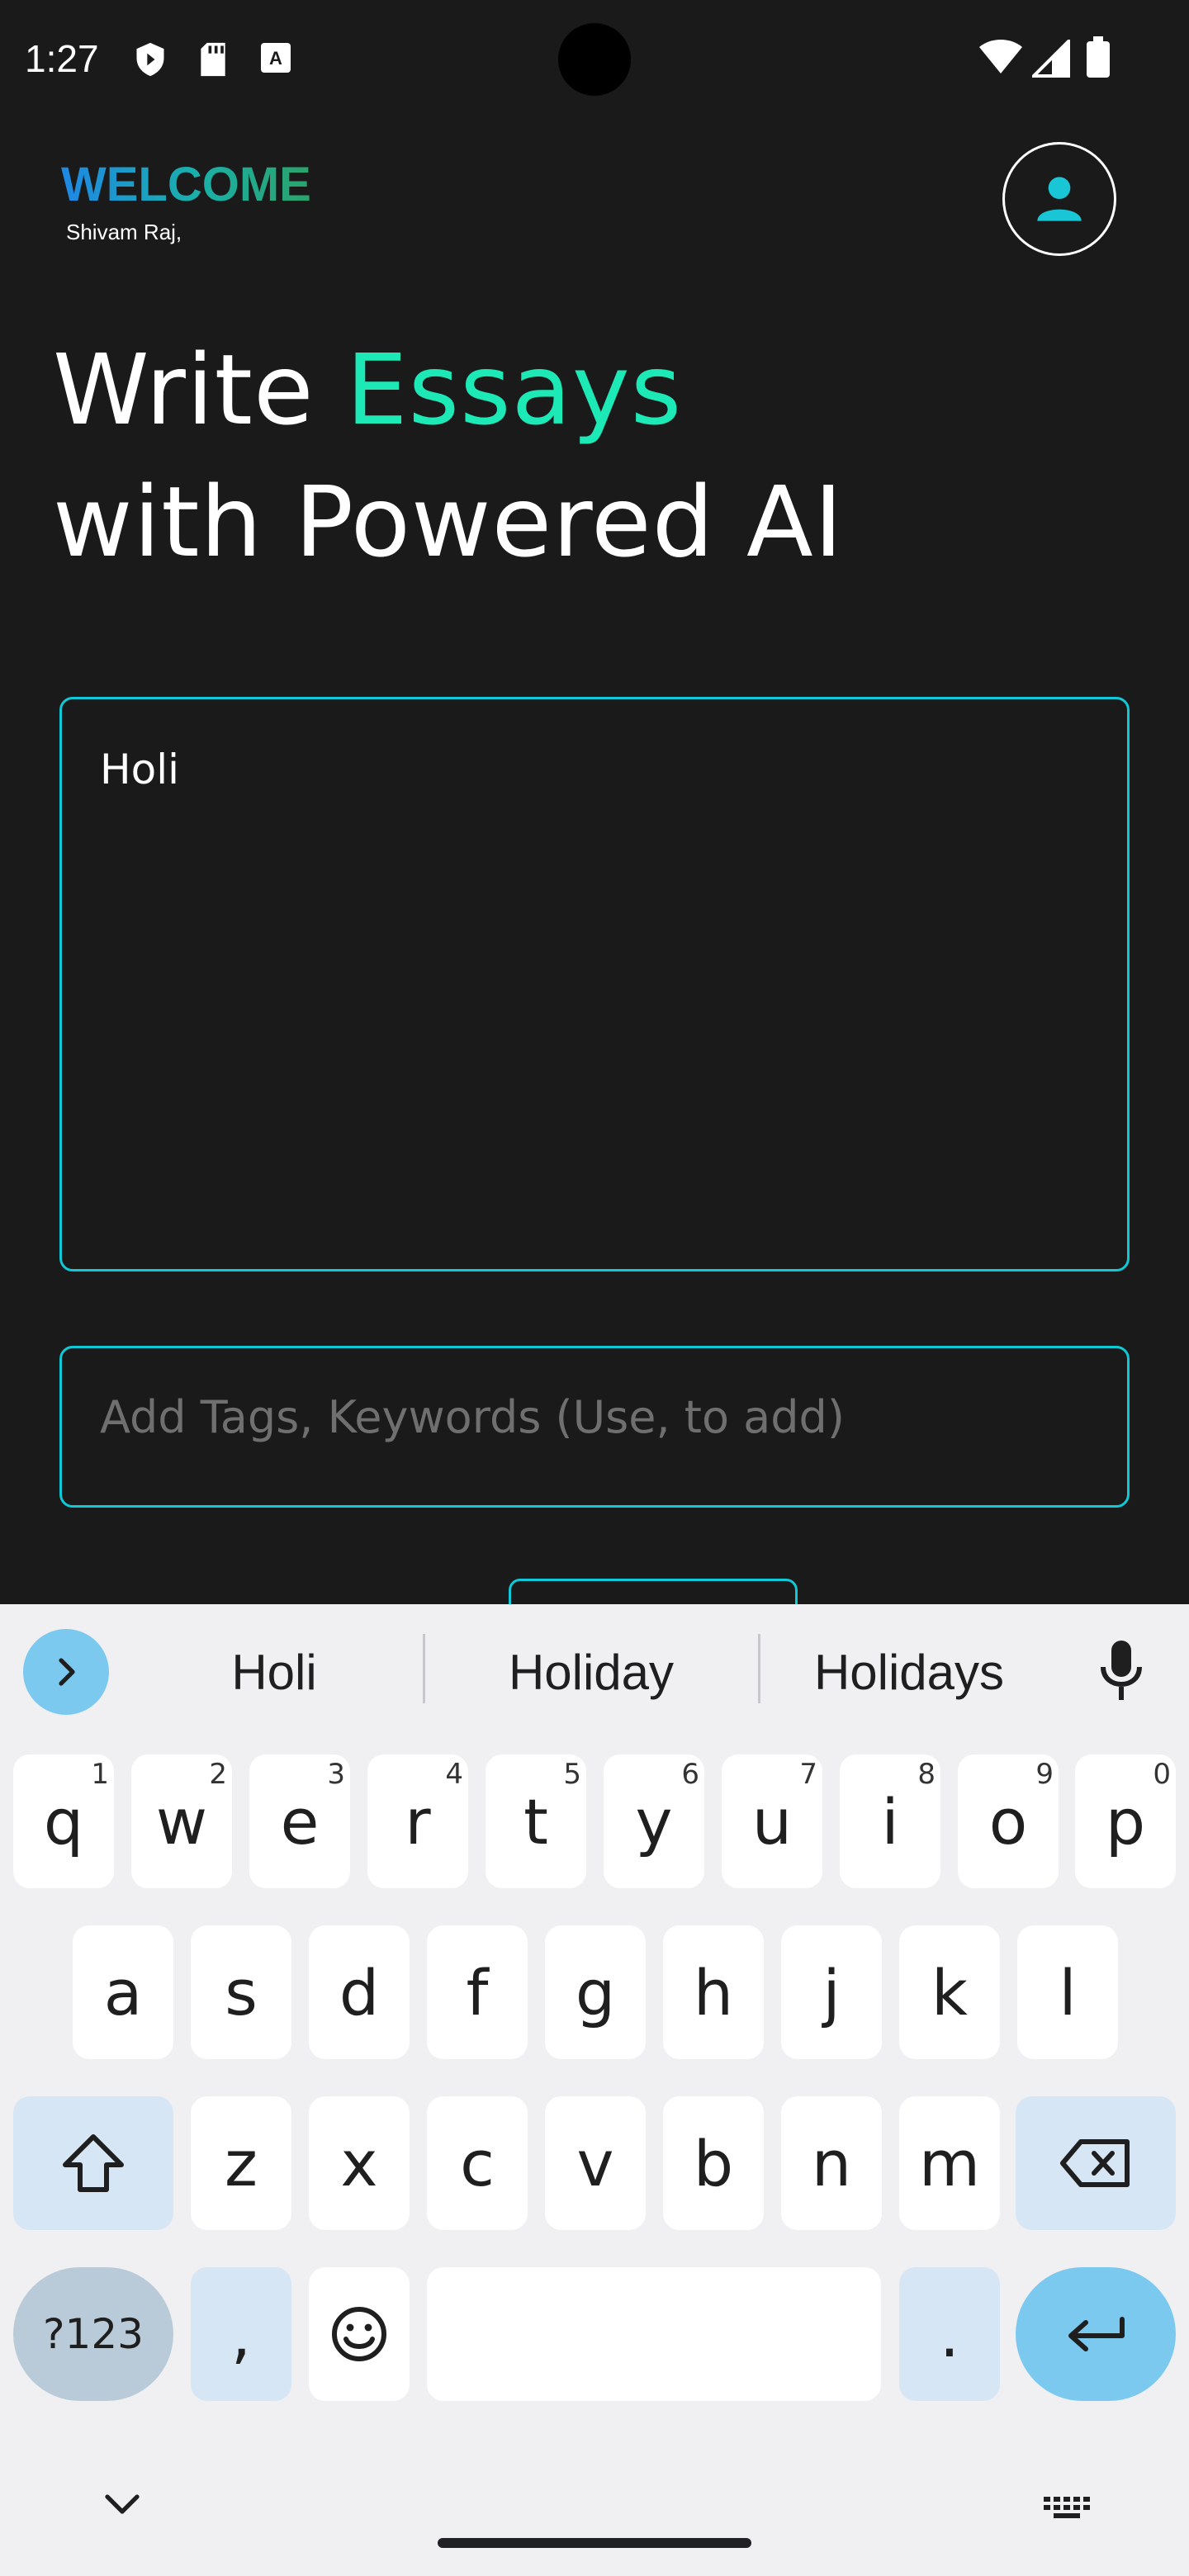  I want to click on emoji-key, so click(359, 2334).